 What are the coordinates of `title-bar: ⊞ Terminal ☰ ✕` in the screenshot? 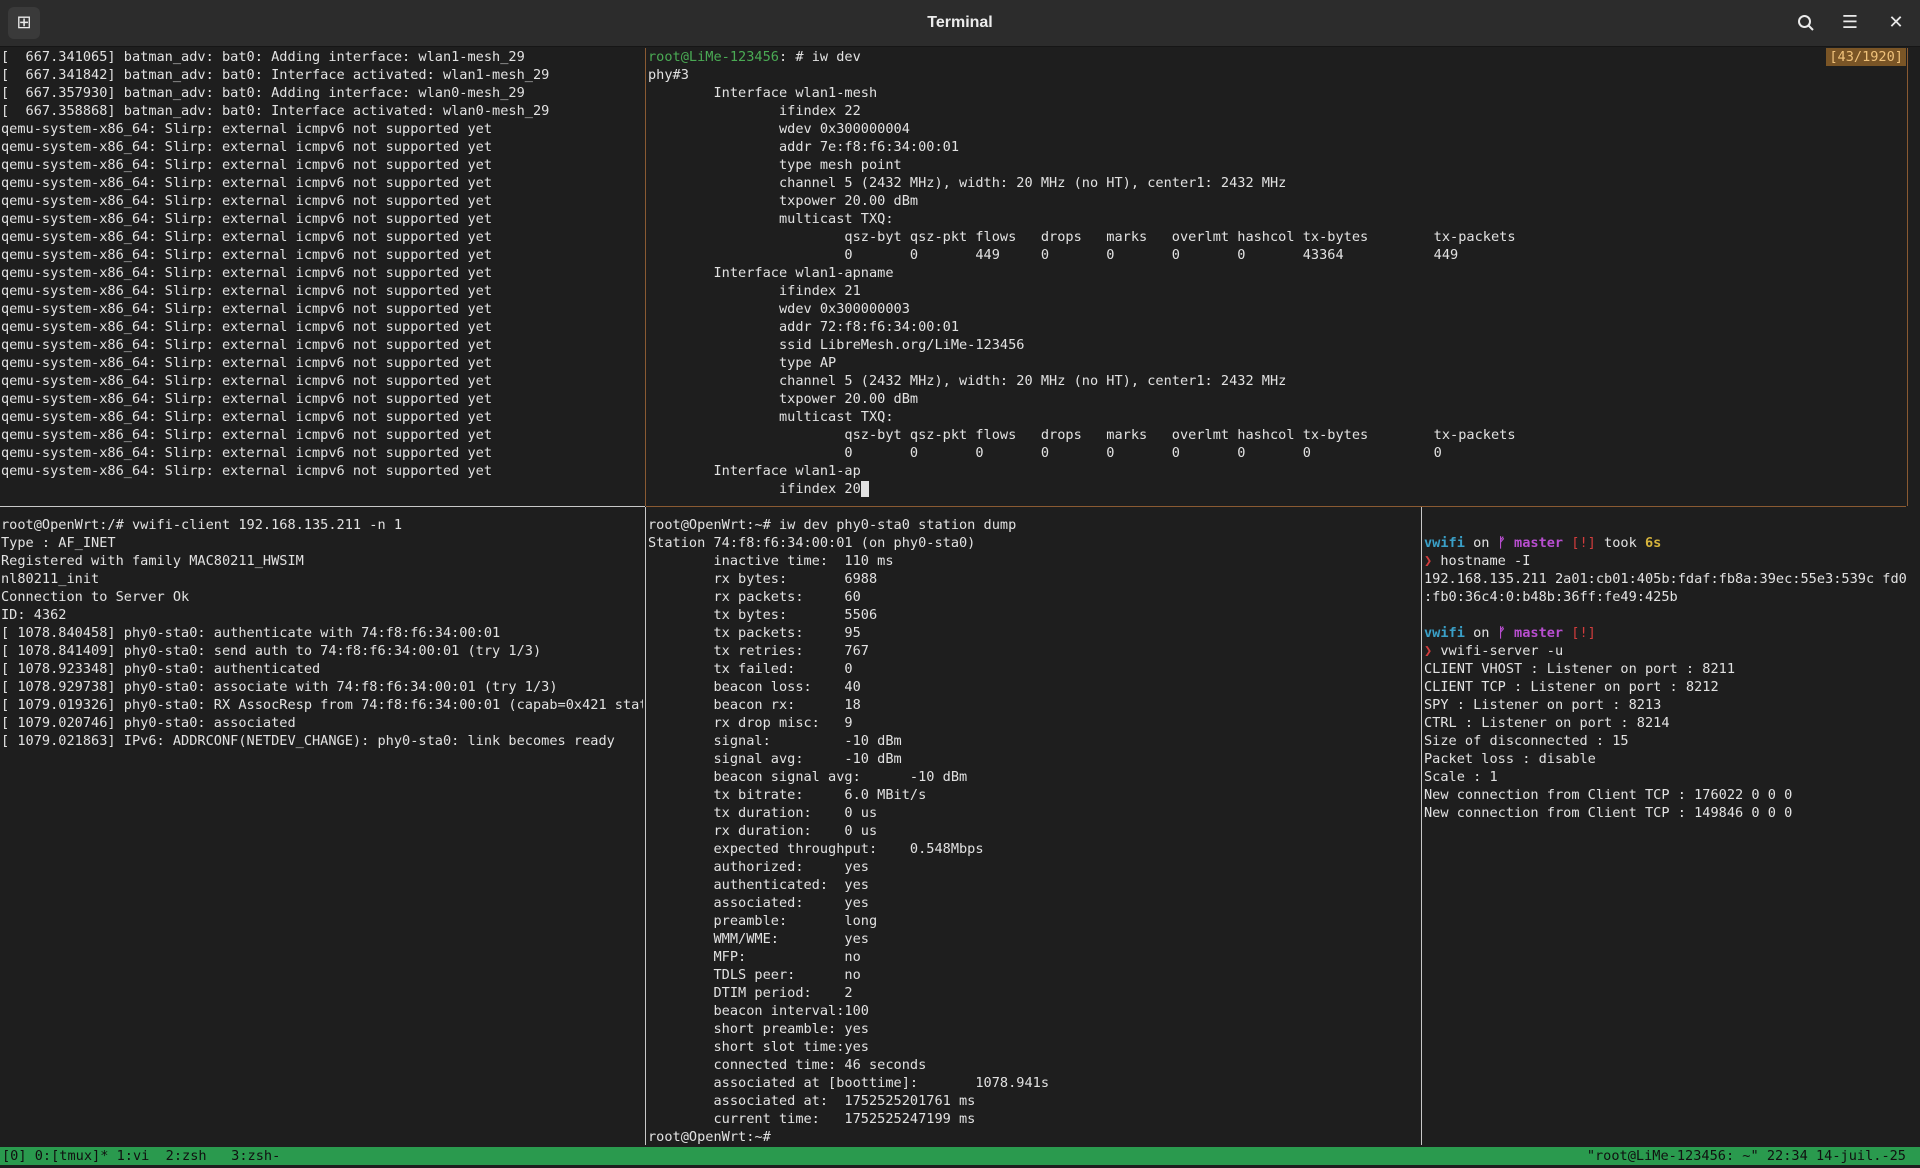 It's located at (960, 23).